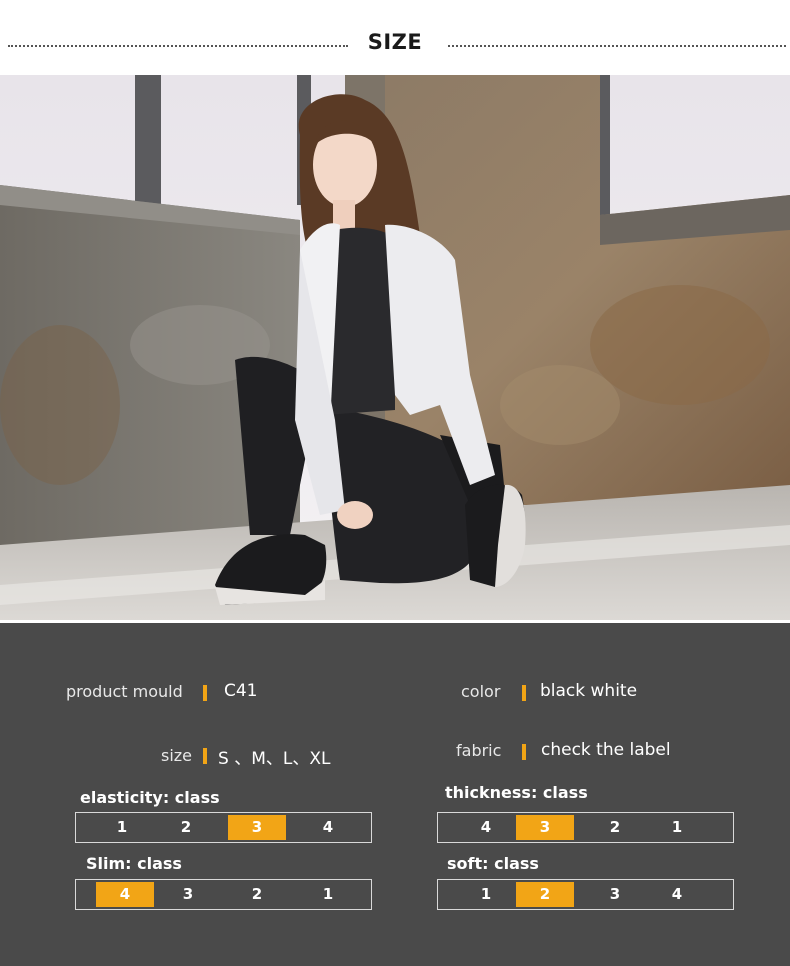 The height and width of the screenshot is (966, 790). Describe the element at coordinates (479, 750) in the screenshot. I see `fabric-label: fabric` at that location.